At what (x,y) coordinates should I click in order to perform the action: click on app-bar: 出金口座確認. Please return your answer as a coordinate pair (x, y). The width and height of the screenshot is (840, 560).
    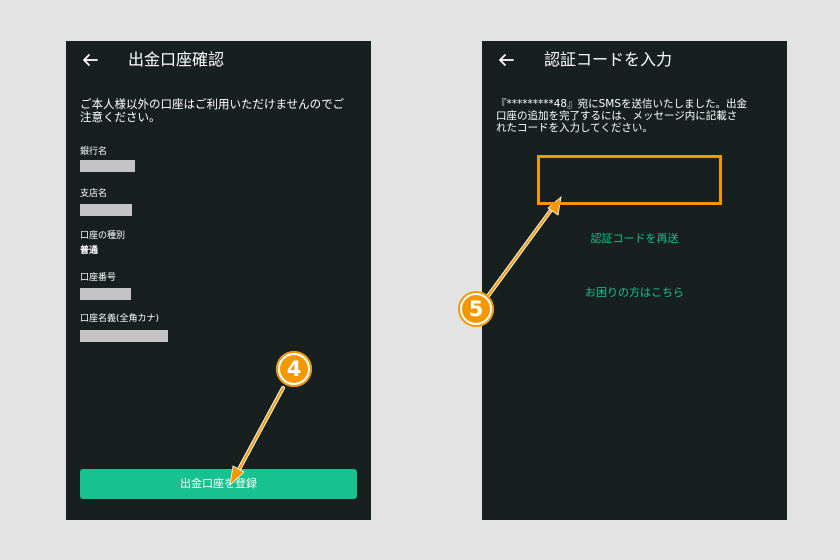
    Looking at the image, I should click on (218, 61).